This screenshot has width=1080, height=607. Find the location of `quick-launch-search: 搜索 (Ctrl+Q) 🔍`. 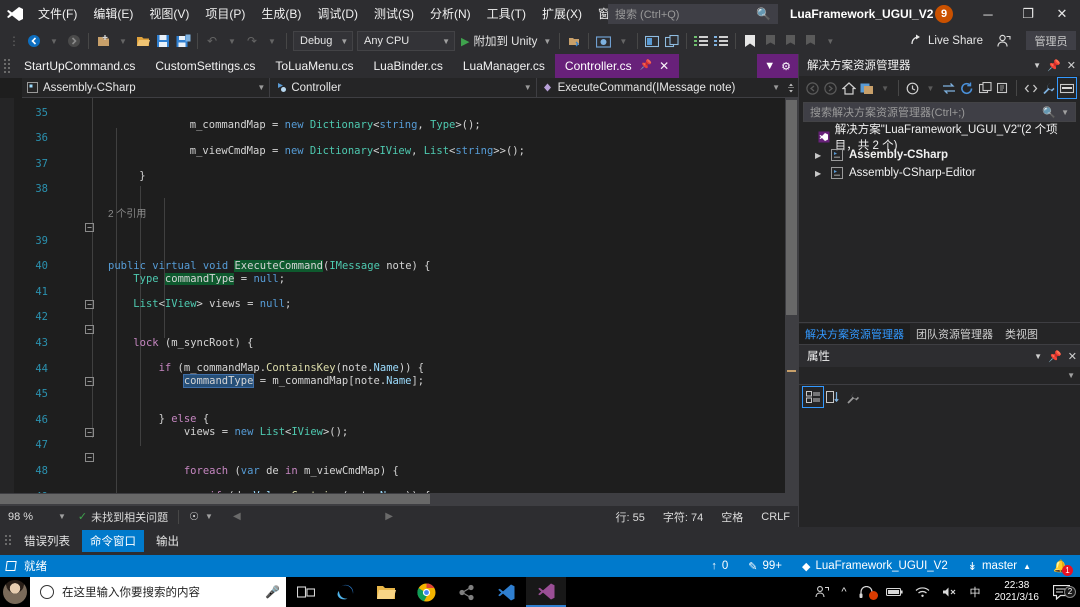

quick-launch-search: 搜索 (Ctrl+Q) 🔍 is located at coordinates (693, 14).